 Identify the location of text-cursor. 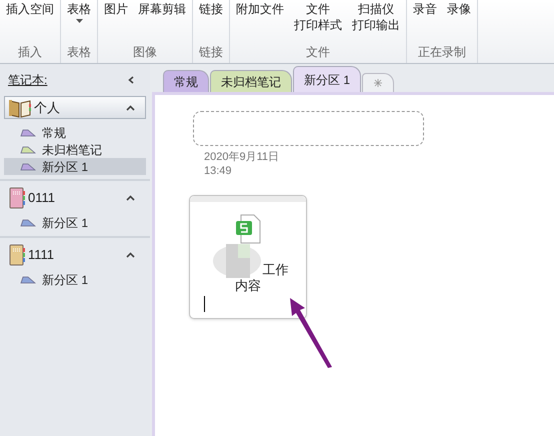
(204, 304).